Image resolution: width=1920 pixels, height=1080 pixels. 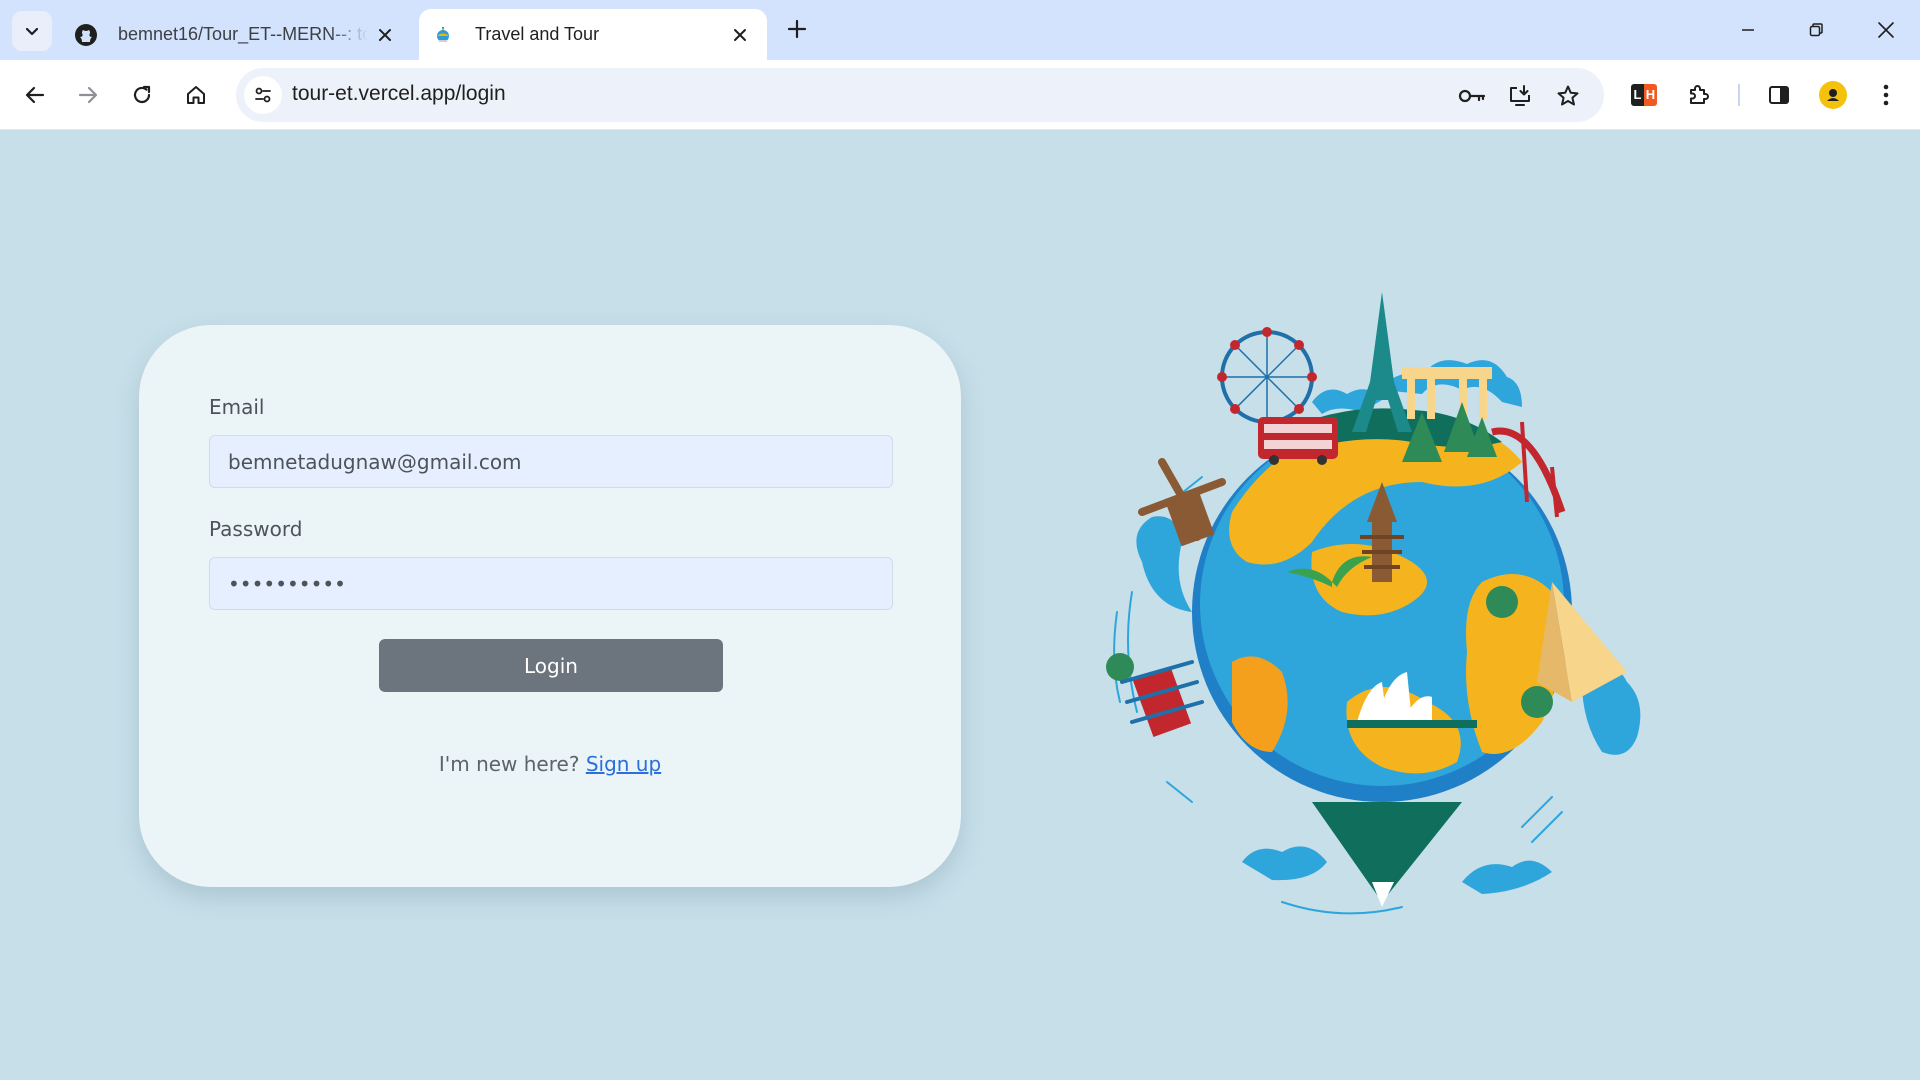 I want to click on install-app-button, so click(x=1520, y=96).